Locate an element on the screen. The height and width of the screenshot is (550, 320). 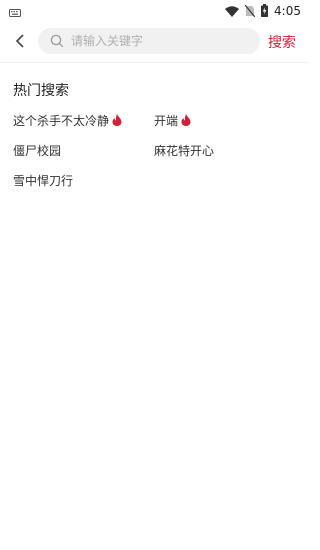
header-divider is located at coordinates (154, 62).